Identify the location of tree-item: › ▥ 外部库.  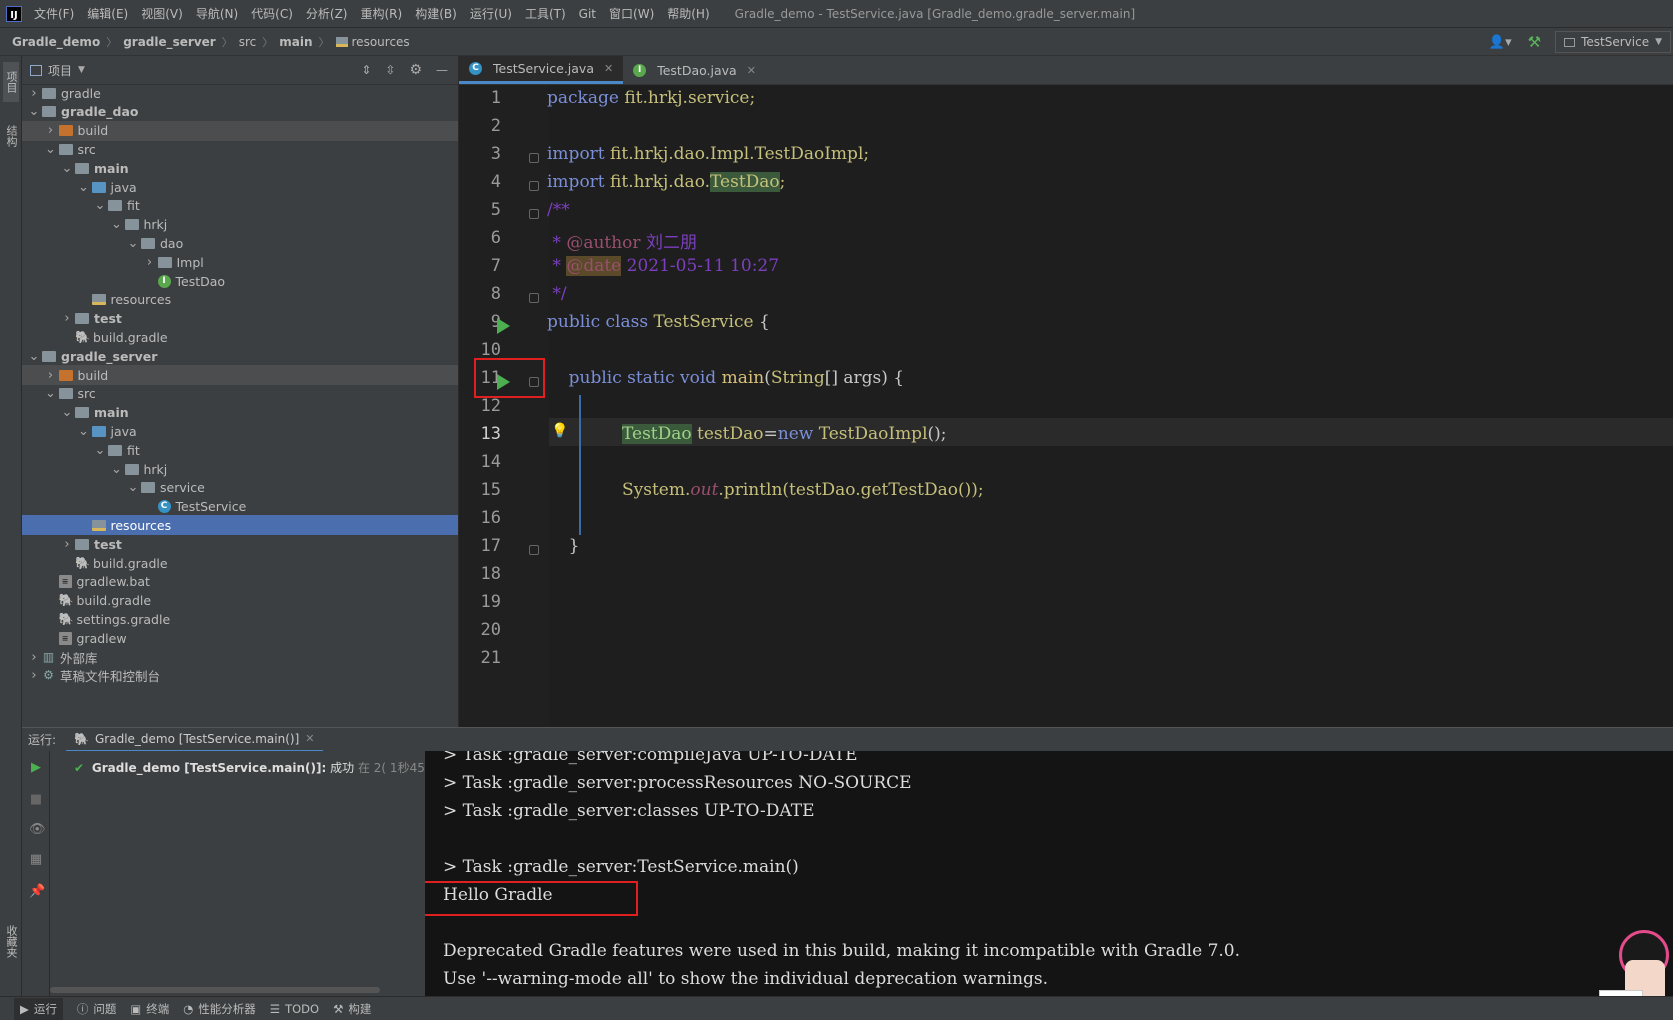
(240, 657).